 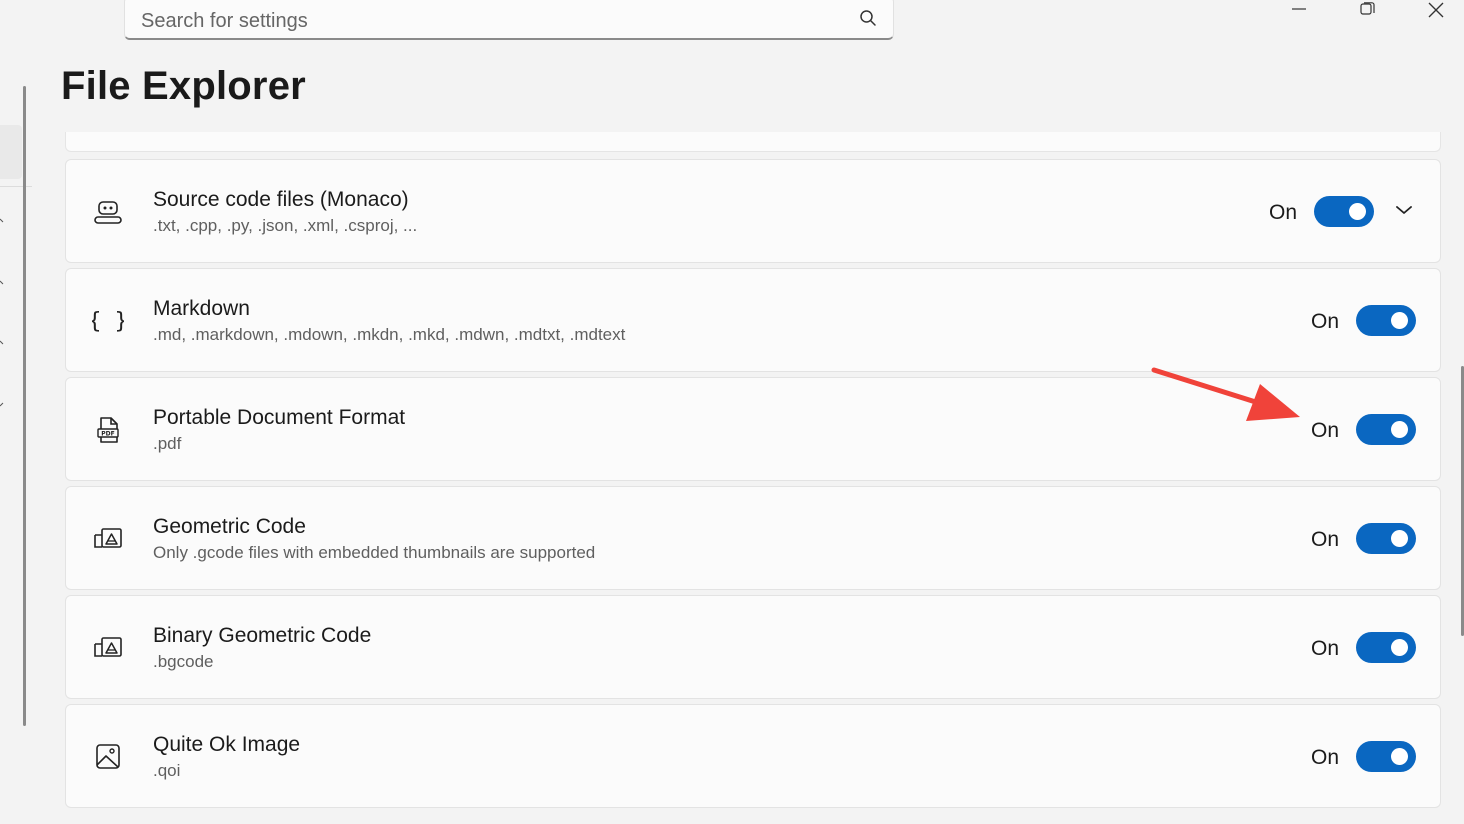 I want to click on nav-scrollbar, so click(x=24, y=406).